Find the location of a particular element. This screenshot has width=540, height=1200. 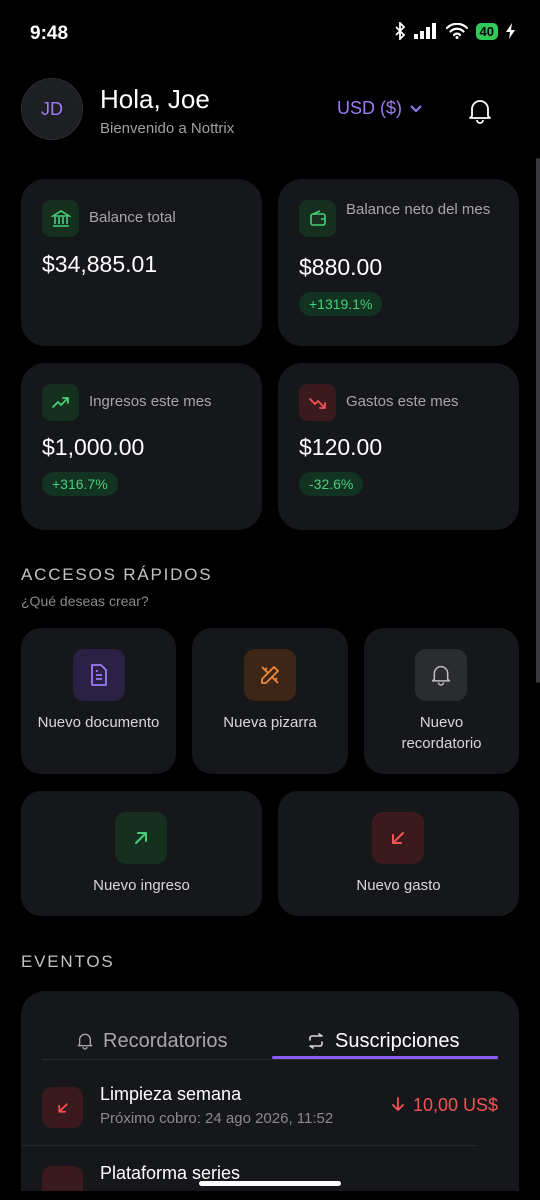

net-balance-card: Balance neto del mes $880.00 +1319.1% is located at coordinates (398, 262).